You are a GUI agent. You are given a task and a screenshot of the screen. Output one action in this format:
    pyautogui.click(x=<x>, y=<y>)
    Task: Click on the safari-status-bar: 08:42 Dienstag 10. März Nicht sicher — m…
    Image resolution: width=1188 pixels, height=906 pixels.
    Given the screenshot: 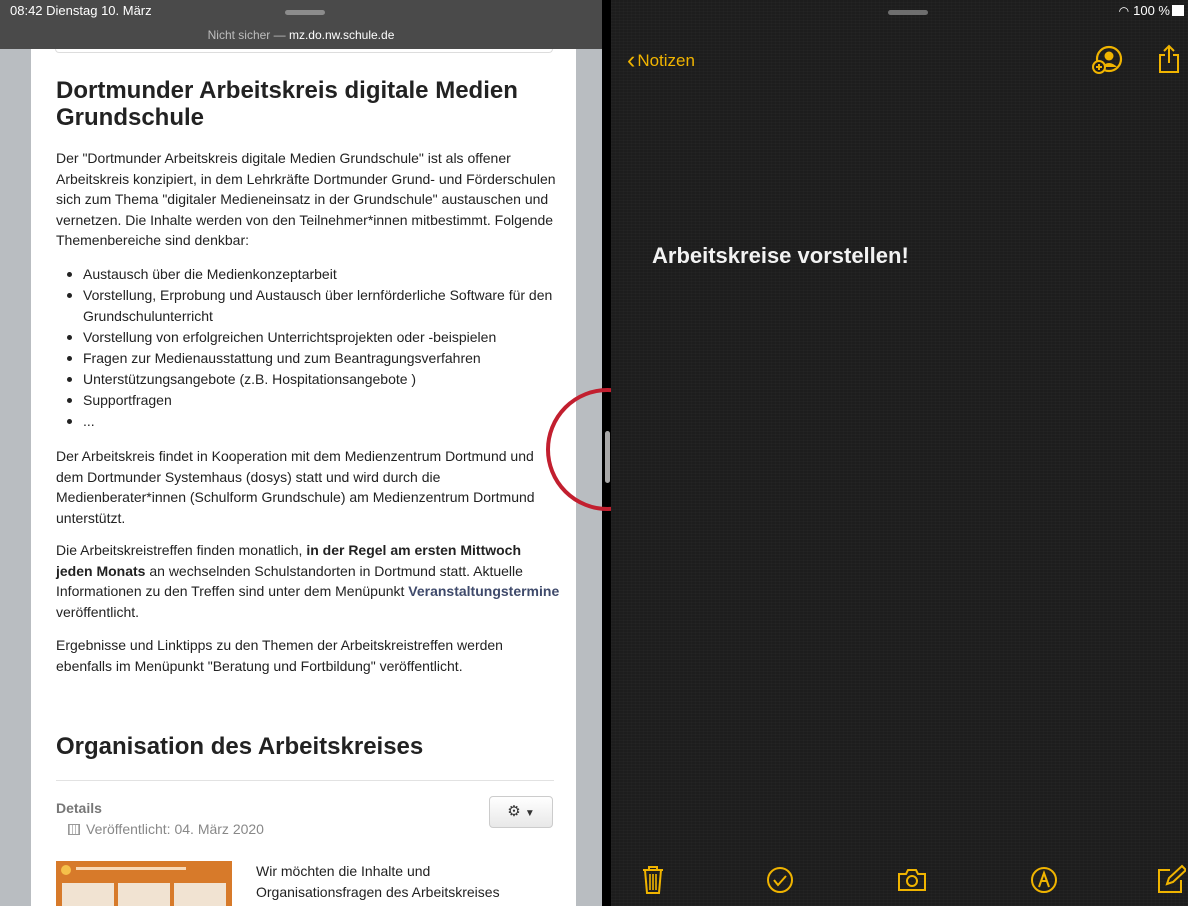 What is the action you would take?
    pyautogui.click(x=301, y=24)
    